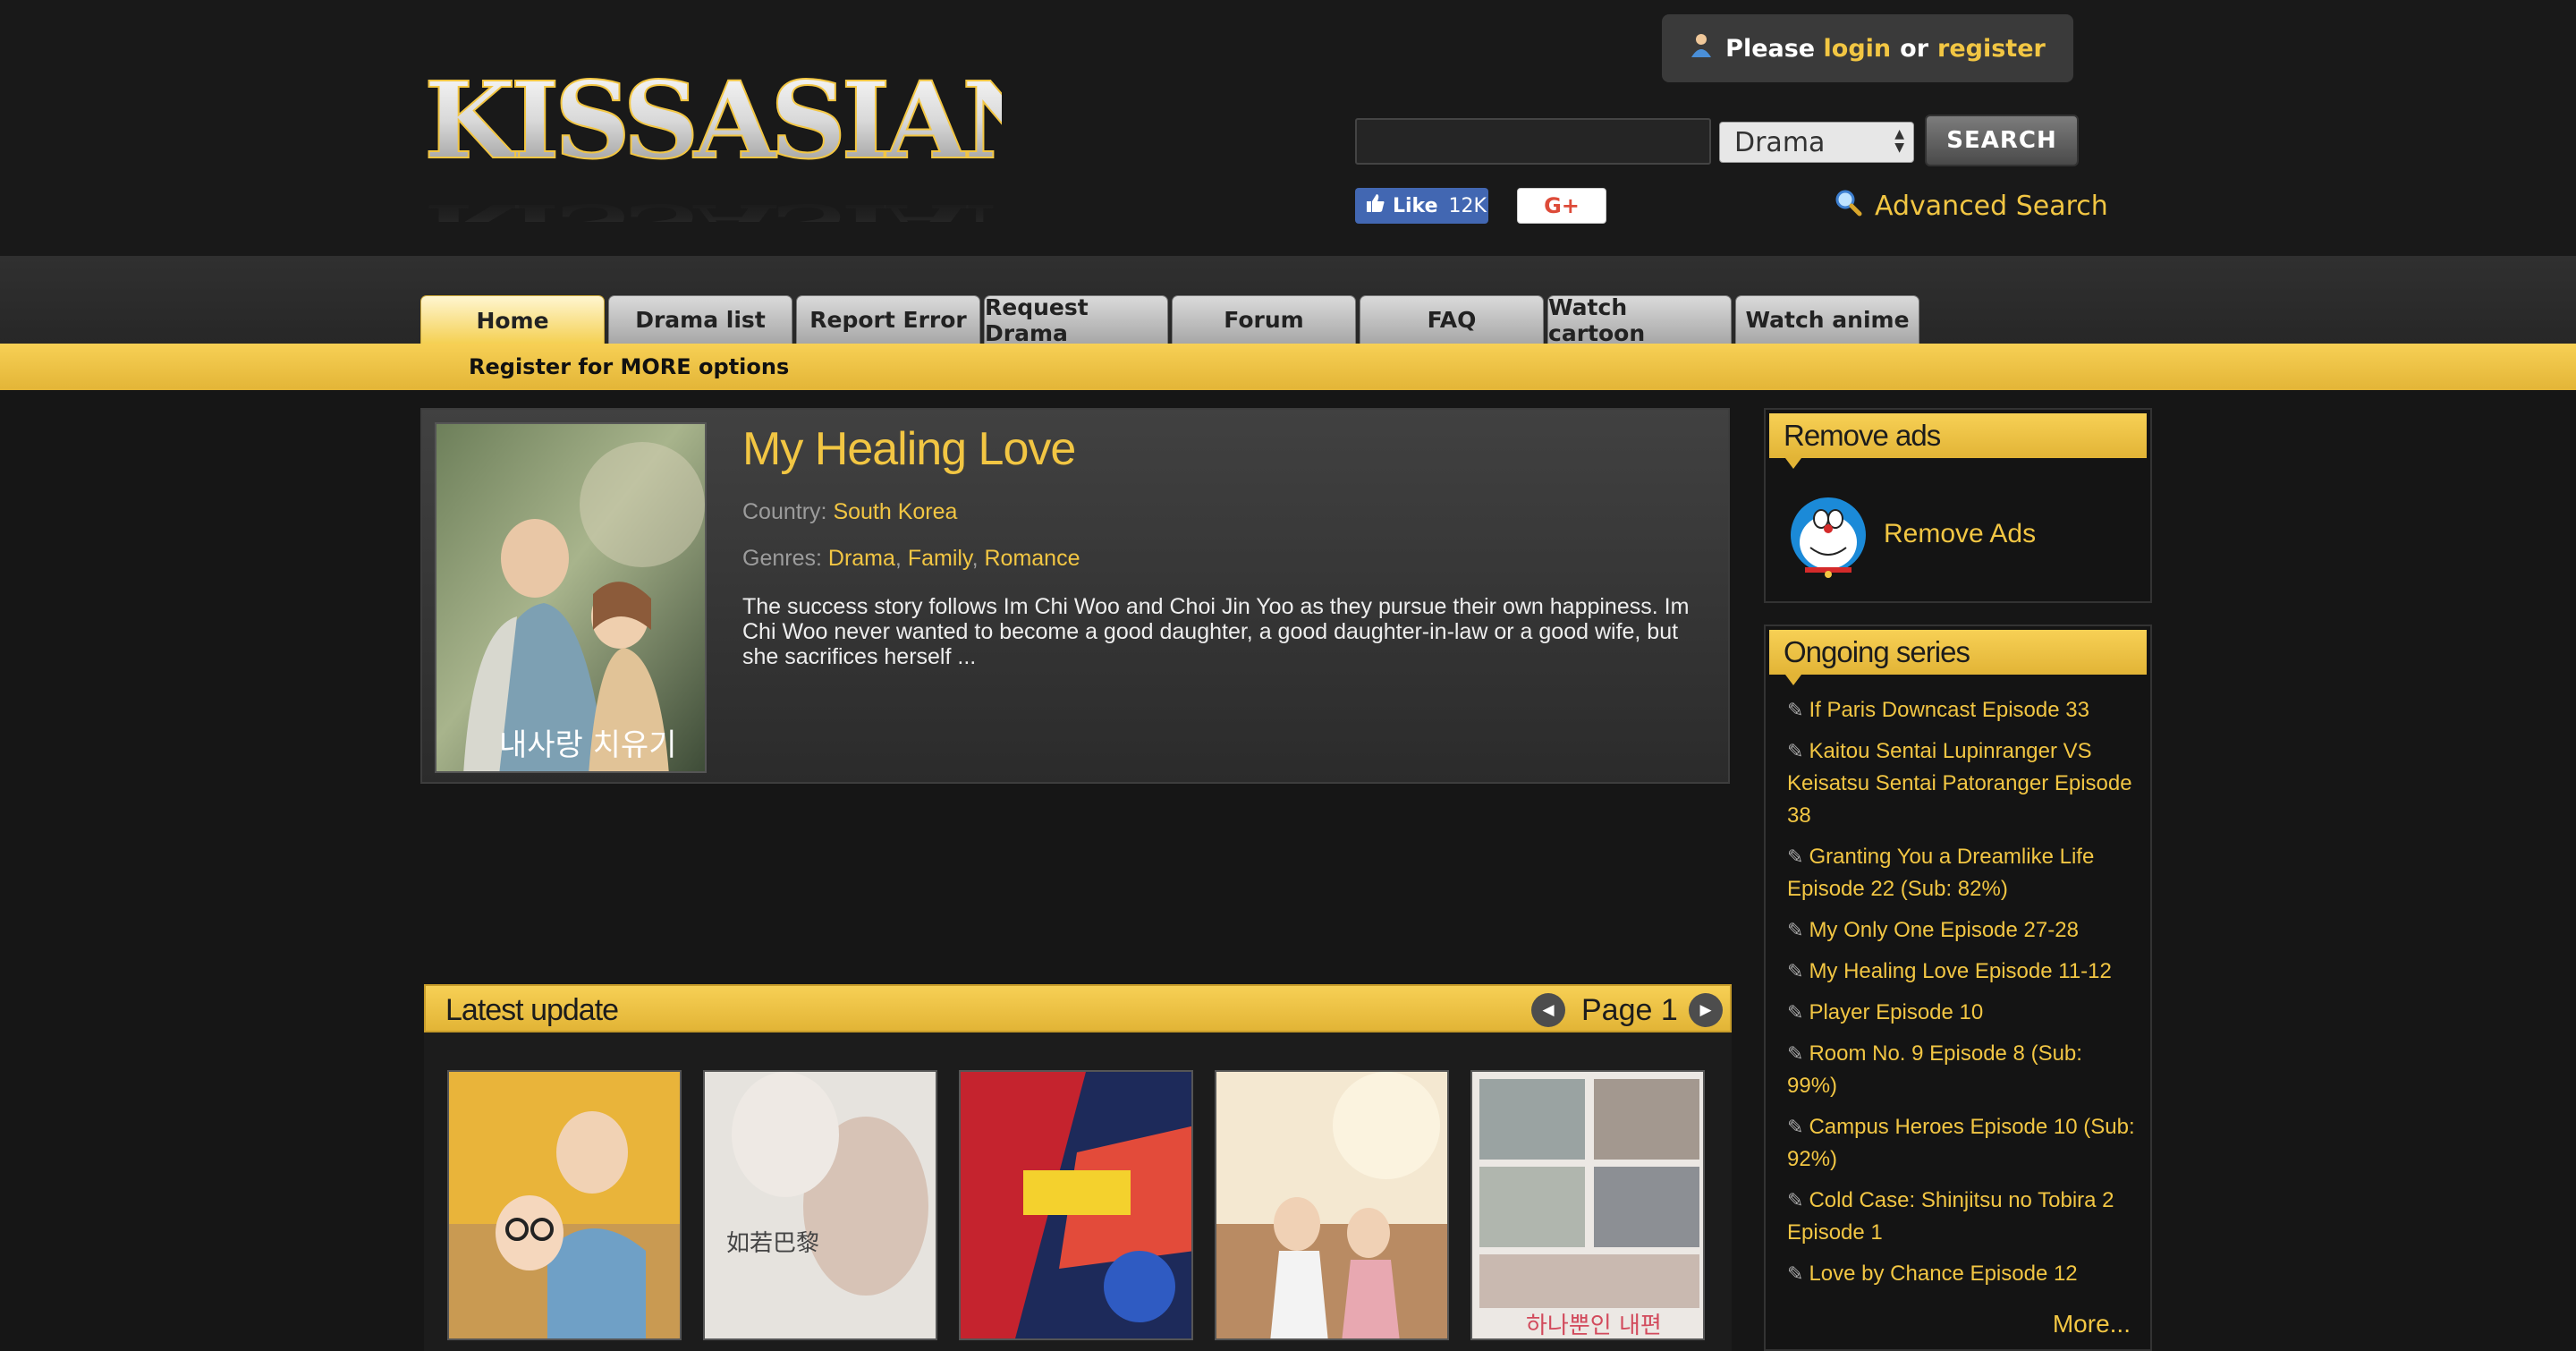  What do you see at coordinates (1467, 206) in the screenshot?
I see `facebook-like-count: 12K` at bounding box center [1467, 206].